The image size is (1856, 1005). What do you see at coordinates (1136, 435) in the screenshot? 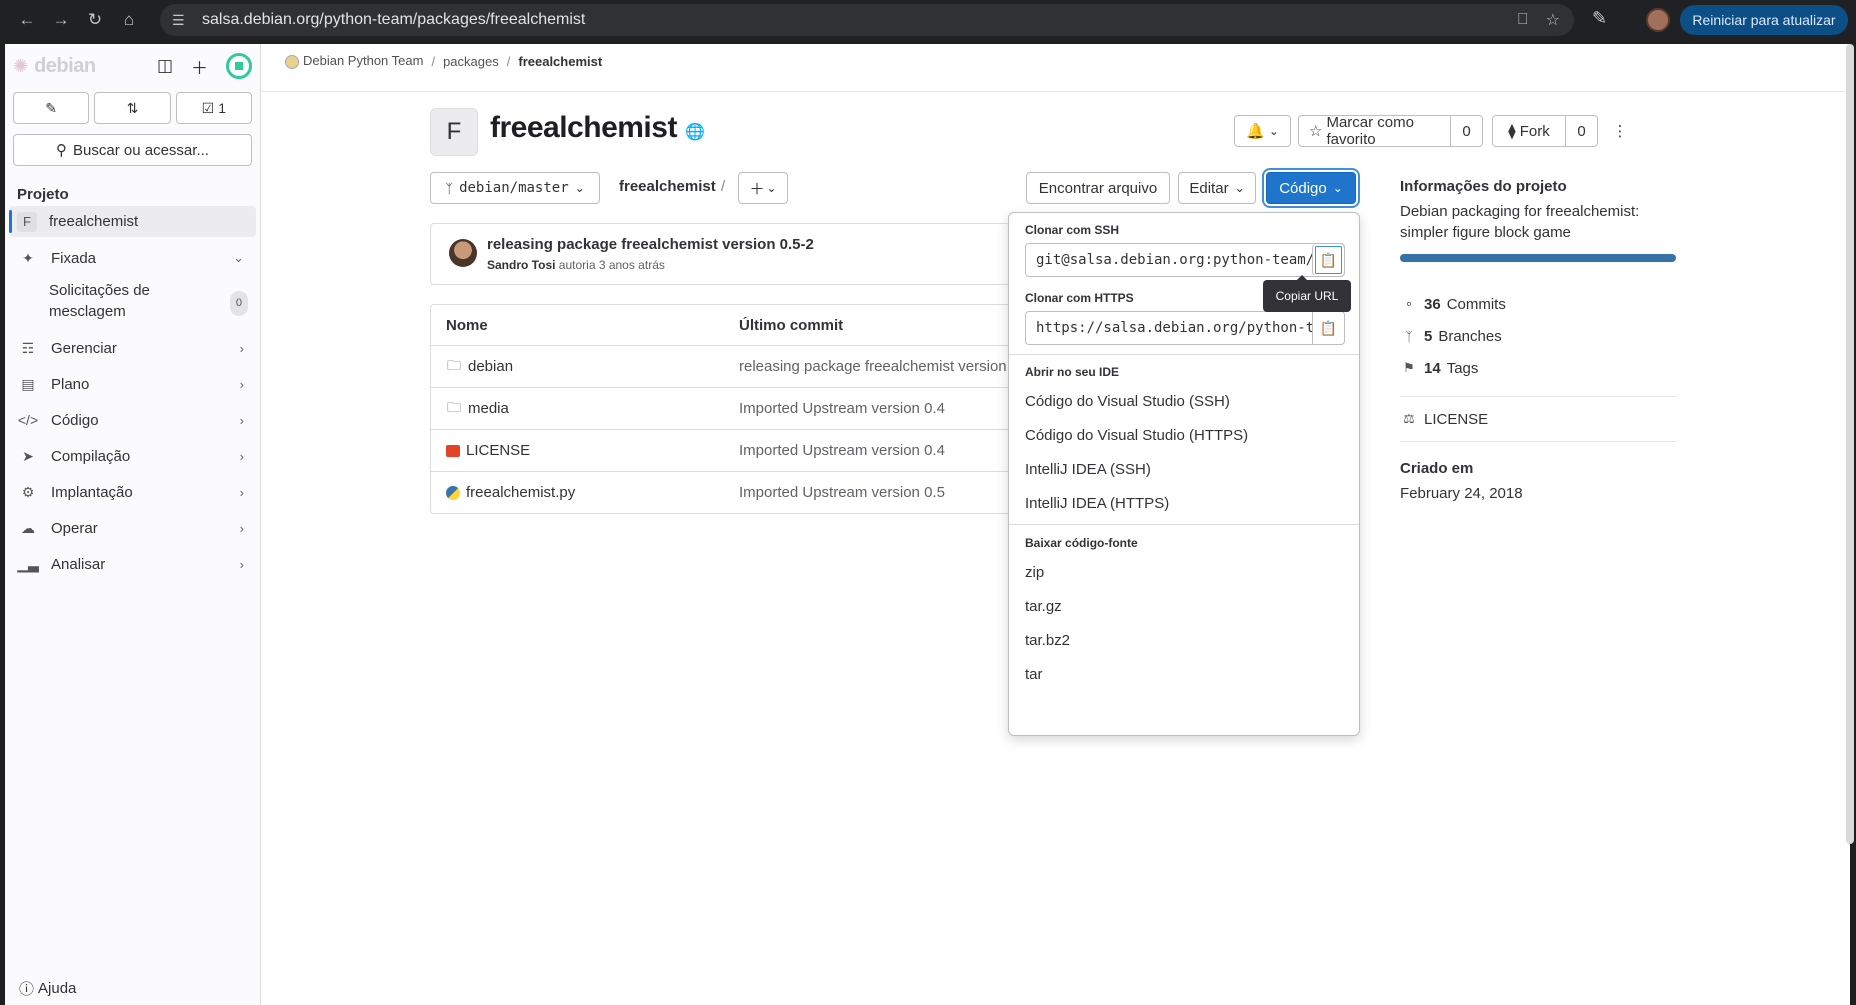
I see `ide-vscode-https: Código do Visual Studio (HTTPS)` at bounding box center [1136, 435].